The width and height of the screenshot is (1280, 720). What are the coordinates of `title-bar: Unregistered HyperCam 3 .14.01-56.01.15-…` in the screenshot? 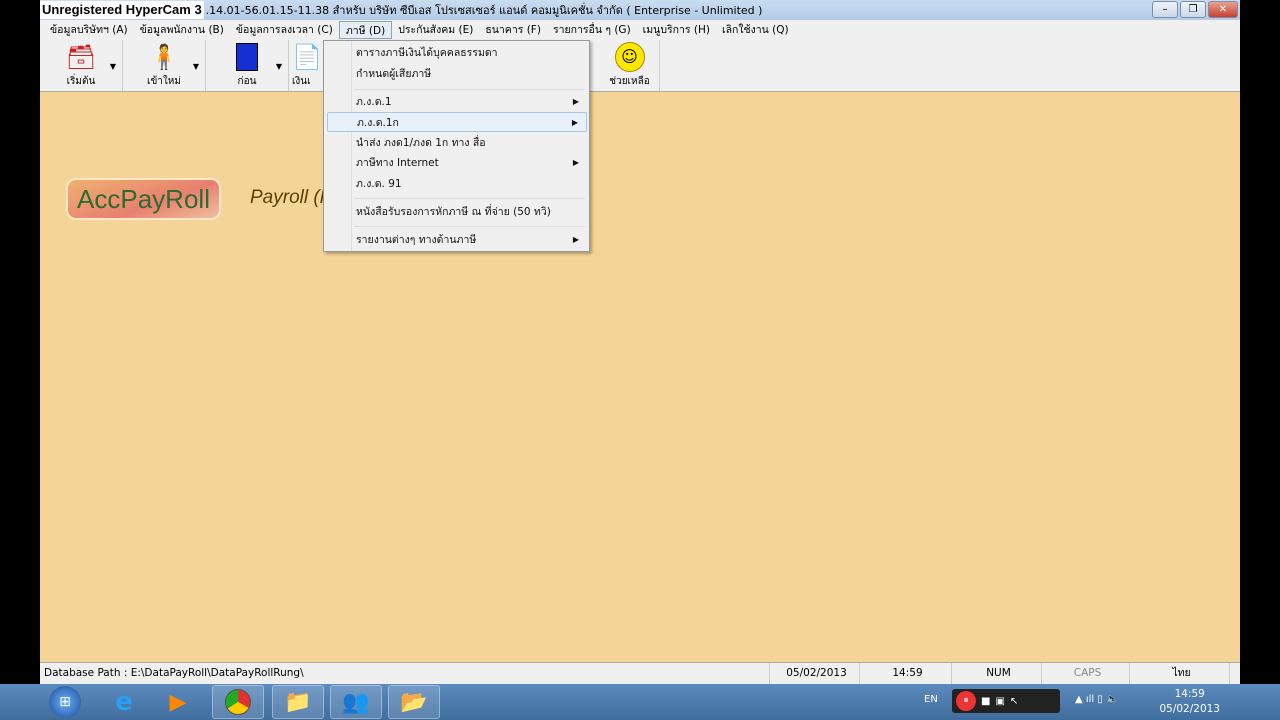 It's located at (640, 10).